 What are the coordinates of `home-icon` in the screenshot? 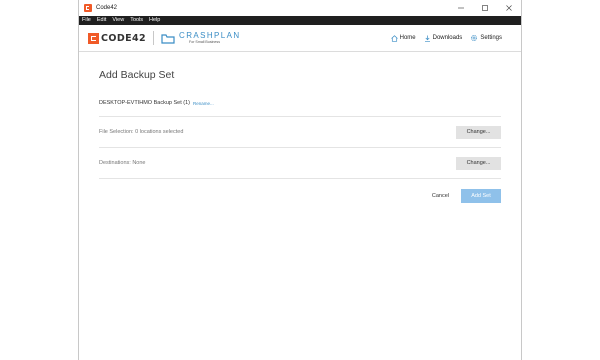 It's located at (394, 38).